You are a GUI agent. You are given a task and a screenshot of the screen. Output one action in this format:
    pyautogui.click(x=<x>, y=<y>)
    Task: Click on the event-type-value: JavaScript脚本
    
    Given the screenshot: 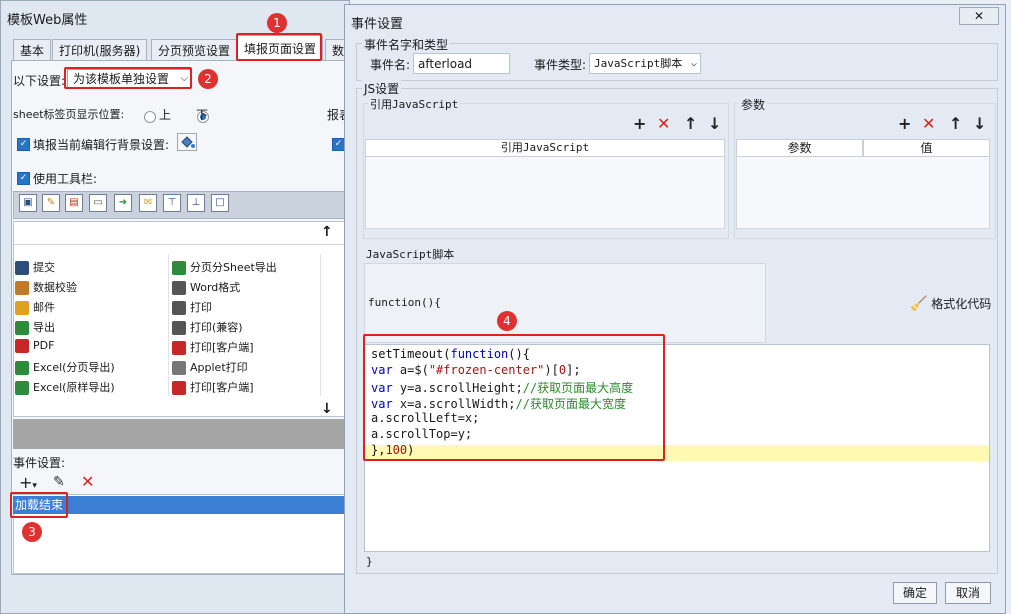 What is the action you would take?
    pyautogui.click(x=638, y=63)
    